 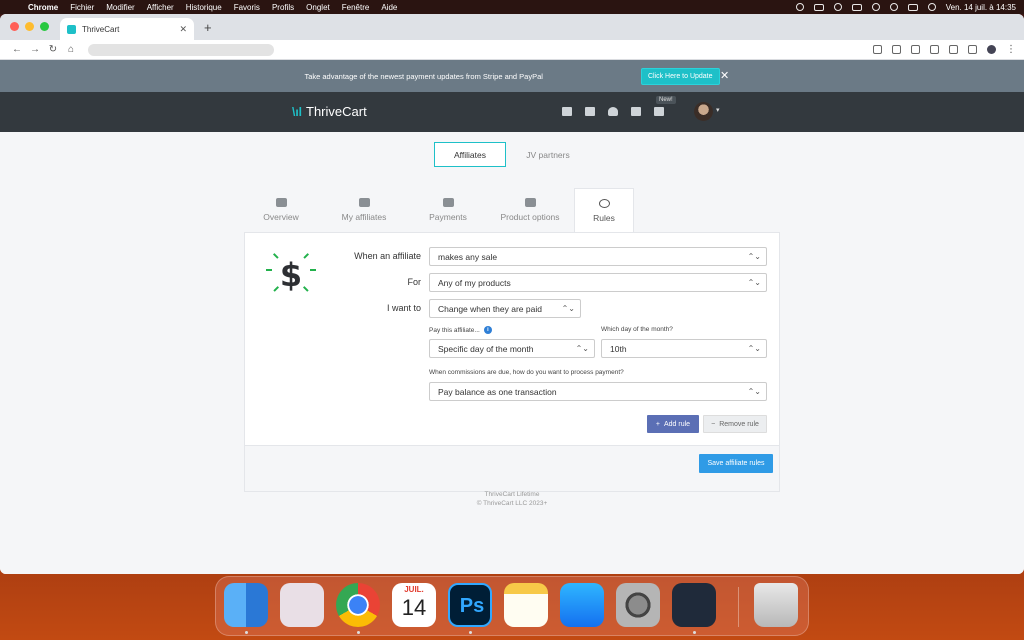 What do you see at coordinates (127, 29) in the screenshot?
I see `browser-tab-thrivecart: ThriveCart ✕` at bounding box center [127, 29].